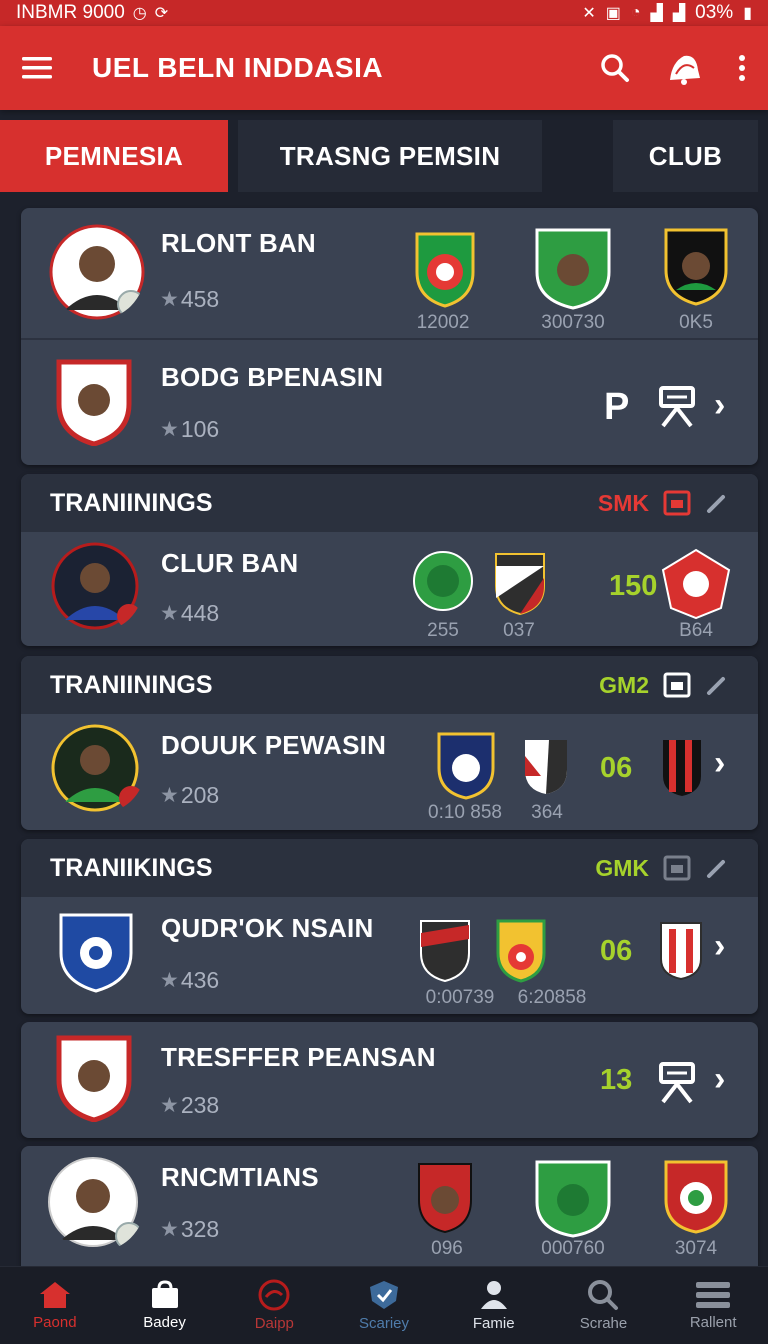  I want to click on mute-icon: ✕, so click(589, 13).